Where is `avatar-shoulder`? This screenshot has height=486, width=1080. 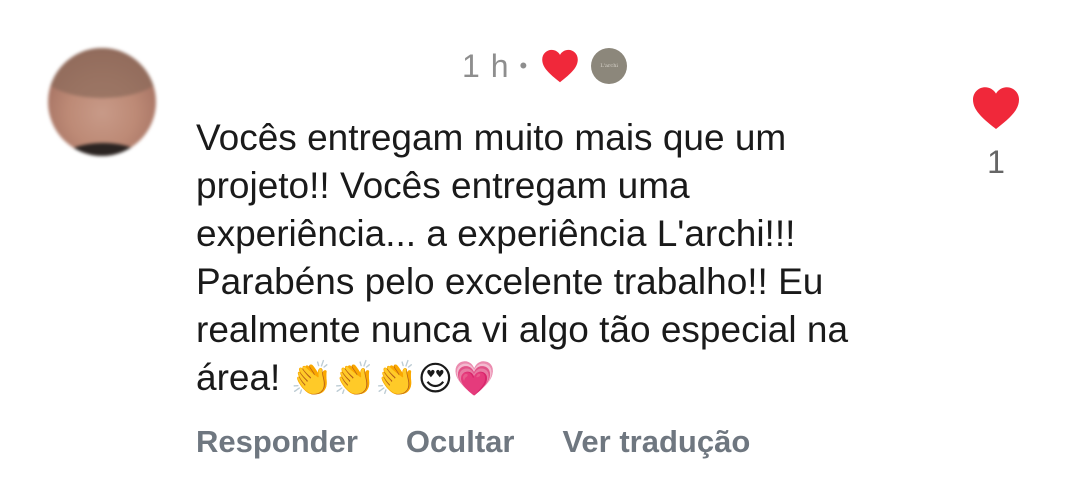
avatar-shoulder is located at coordinates (103, 149).